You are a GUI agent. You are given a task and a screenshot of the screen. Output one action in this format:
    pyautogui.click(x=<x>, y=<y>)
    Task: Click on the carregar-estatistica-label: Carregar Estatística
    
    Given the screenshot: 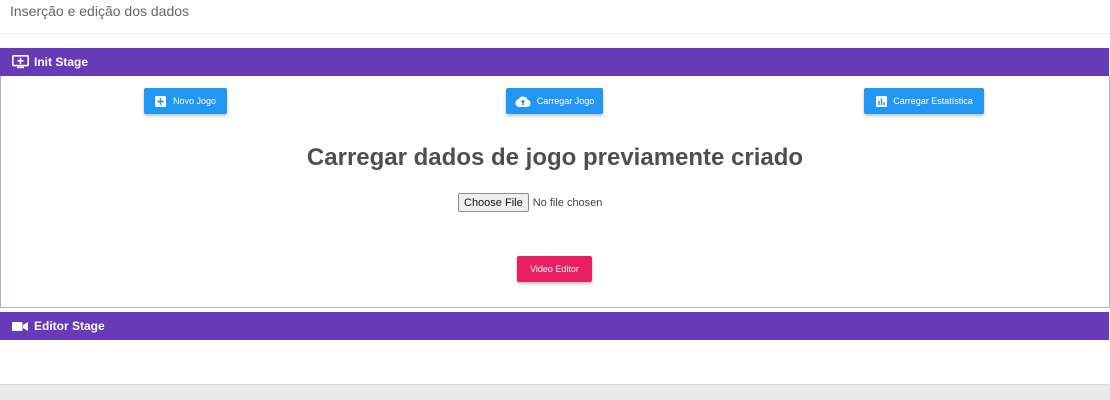 What is the action you would take?
    pyautogui.click(x=933, y=101)
    